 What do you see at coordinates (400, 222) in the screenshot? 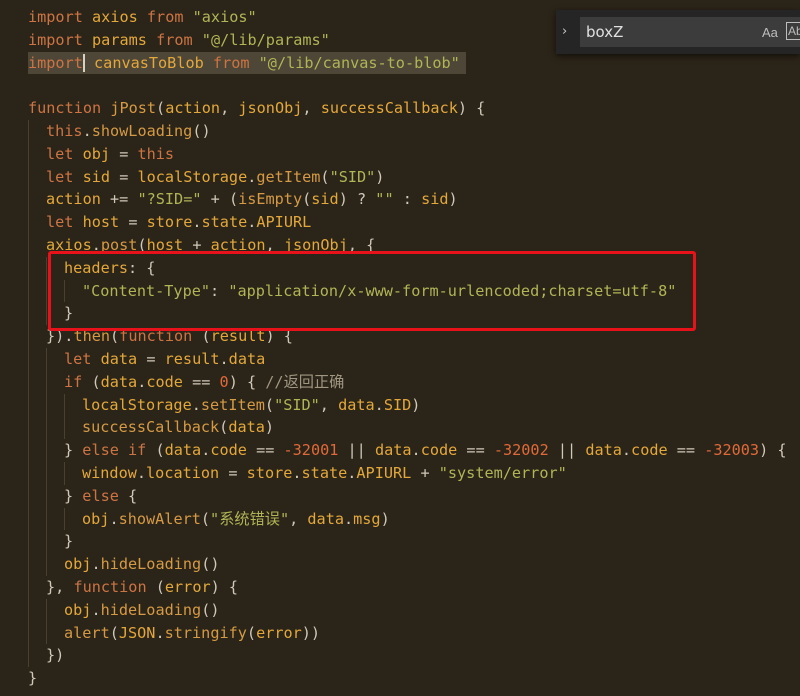
I see `code-line: let host = store.state.APIURL` at bounding box center [400, 222].